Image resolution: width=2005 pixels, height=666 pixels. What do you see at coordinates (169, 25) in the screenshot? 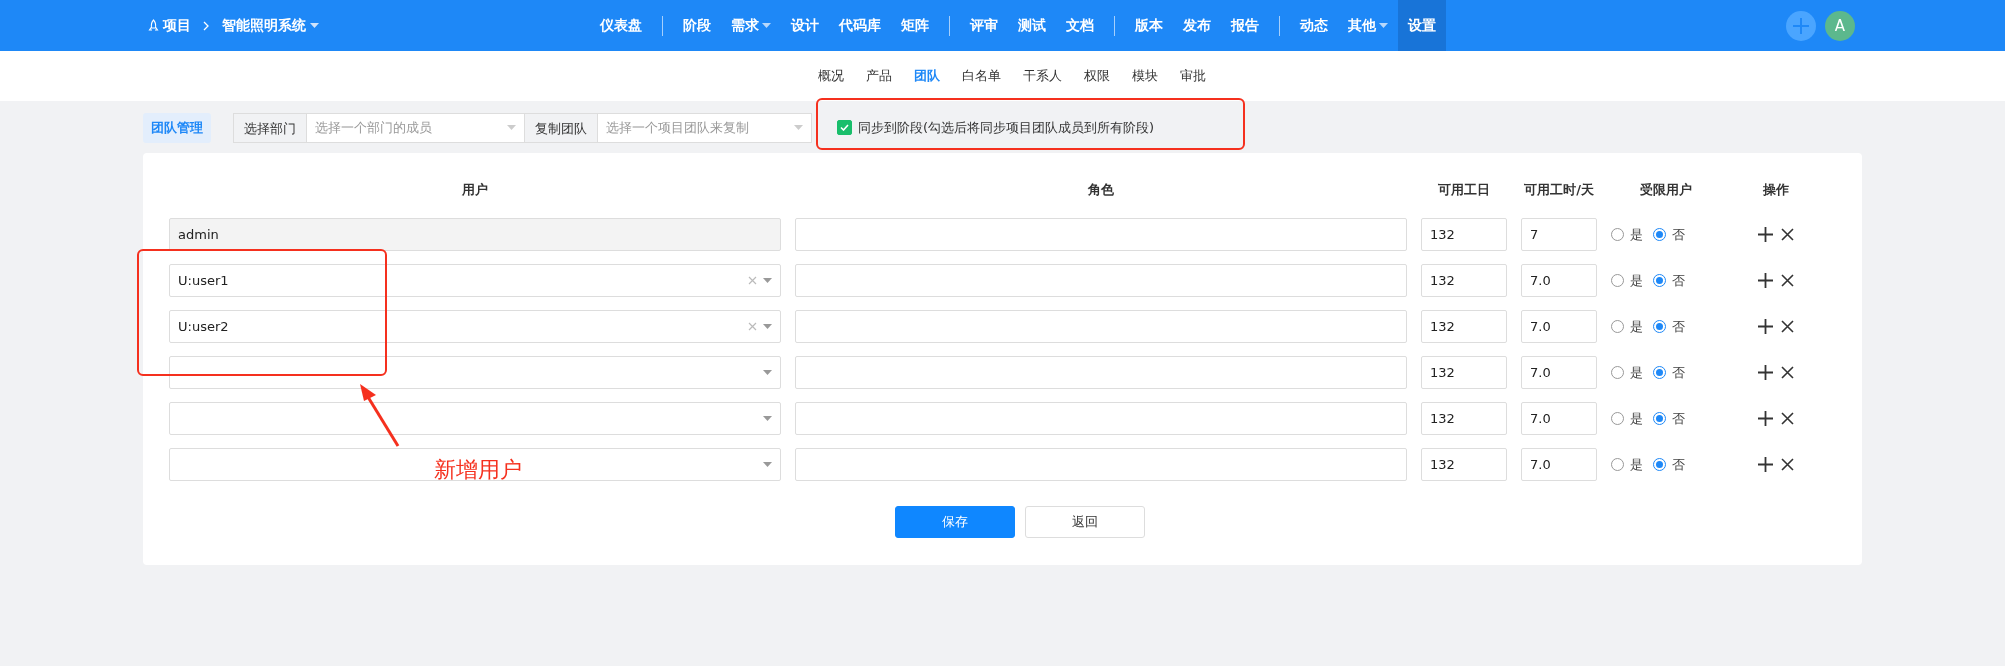
I see `project-link: 项目` at bounding box center [169, 25].